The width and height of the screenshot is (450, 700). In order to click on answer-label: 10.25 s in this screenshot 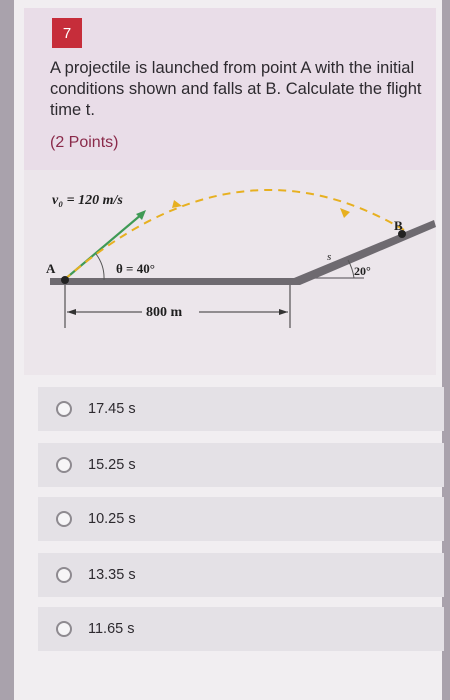, I will do `click(112, 519)`.